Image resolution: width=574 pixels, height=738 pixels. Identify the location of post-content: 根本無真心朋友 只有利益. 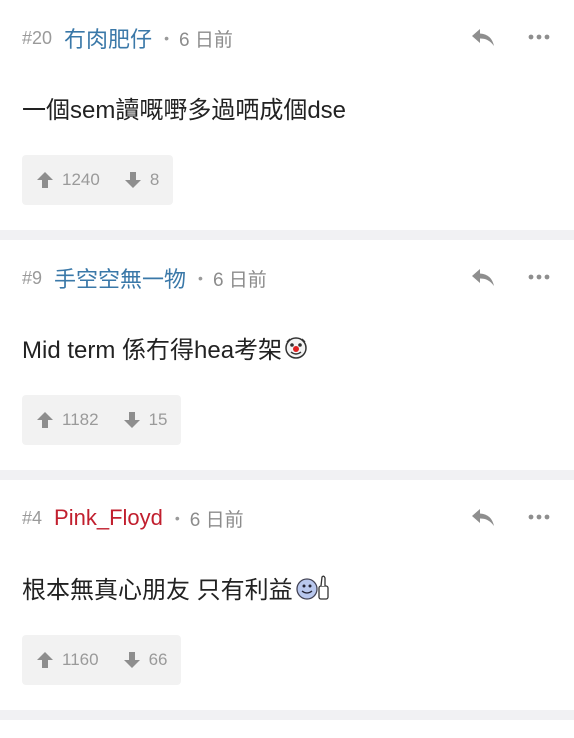
(176, 587).